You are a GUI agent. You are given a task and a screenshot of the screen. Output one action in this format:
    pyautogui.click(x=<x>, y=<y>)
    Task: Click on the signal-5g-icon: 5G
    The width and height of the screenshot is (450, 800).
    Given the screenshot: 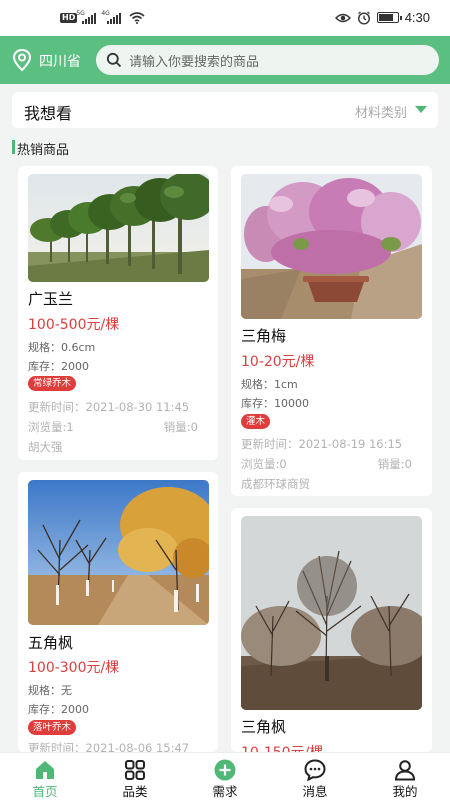 What is the action you would take?
    pyautogui.click(x=86, y=17)
    